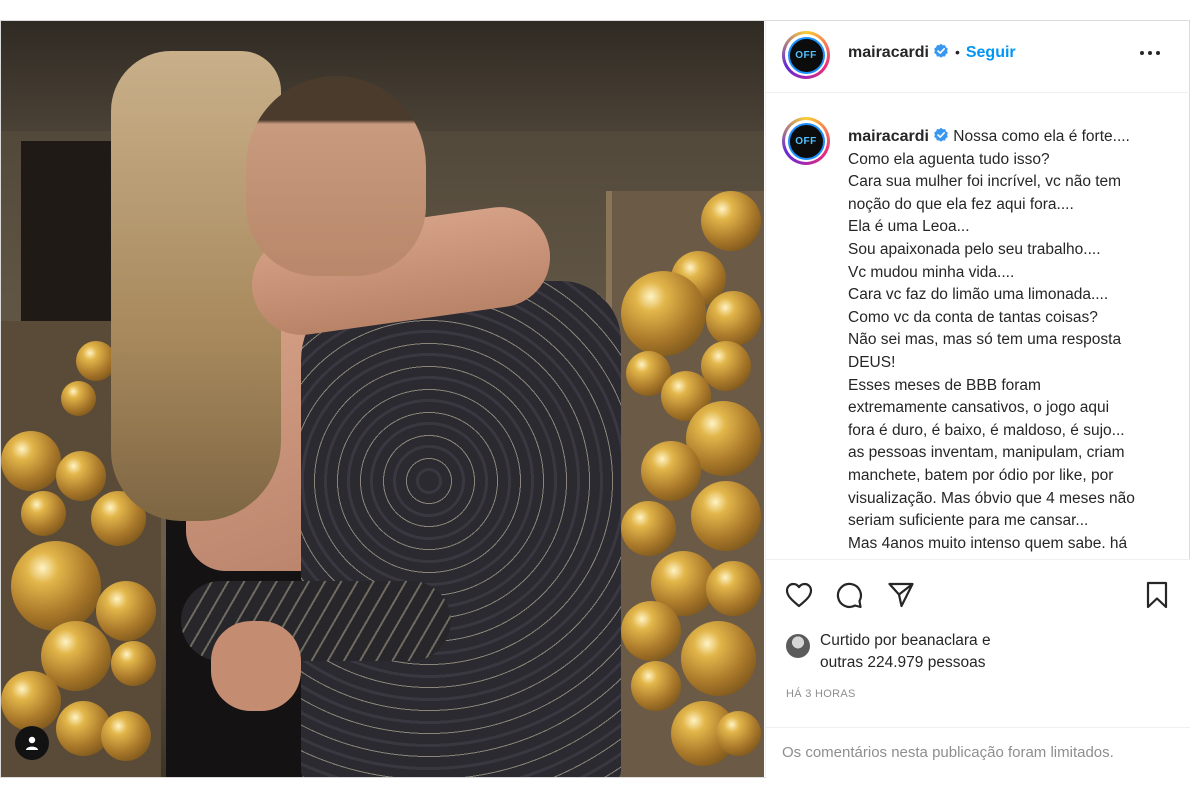 This screenshot has width=1200, height=800. I want to click on comment-button, so click(849, 595).